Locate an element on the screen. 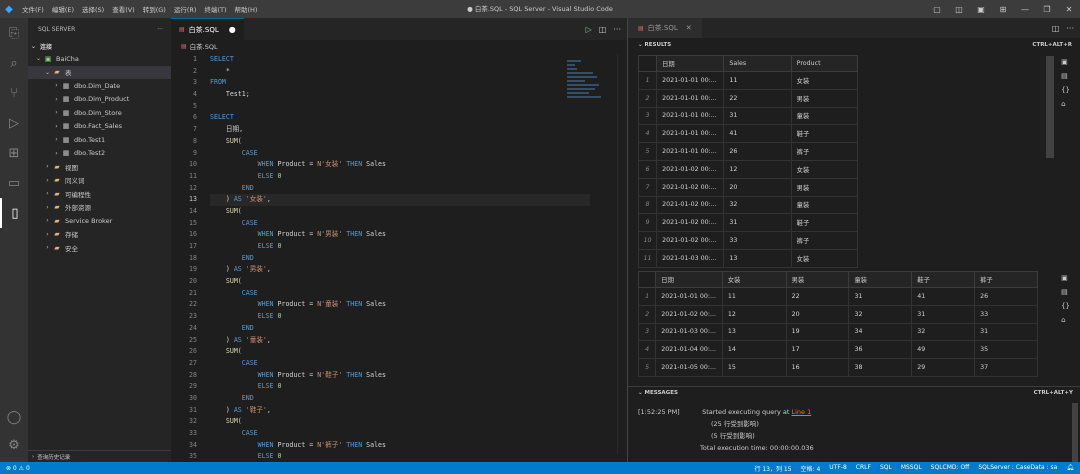 Image resolution: width=1080 pixels, height=474 pixels. grid1-scrollbar is located at coordinates (1050, 107).